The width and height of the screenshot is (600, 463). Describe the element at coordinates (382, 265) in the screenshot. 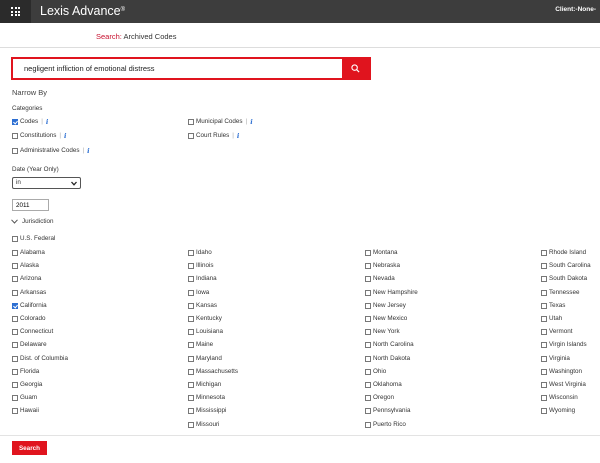

I see `checkbox-nebraska: Nebraska` at that location.